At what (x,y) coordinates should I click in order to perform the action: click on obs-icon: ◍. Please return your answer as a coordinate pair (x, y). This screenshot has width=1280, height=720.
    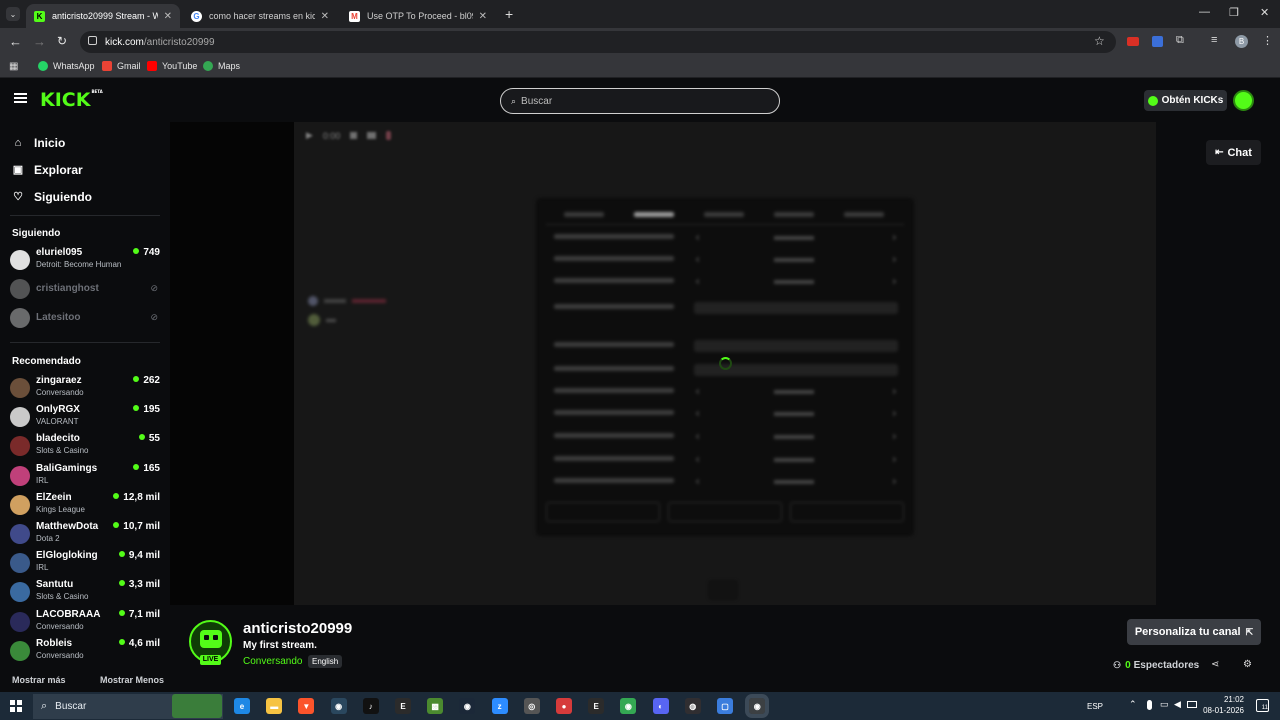
    Looking at the image, I should click on (692, 706).